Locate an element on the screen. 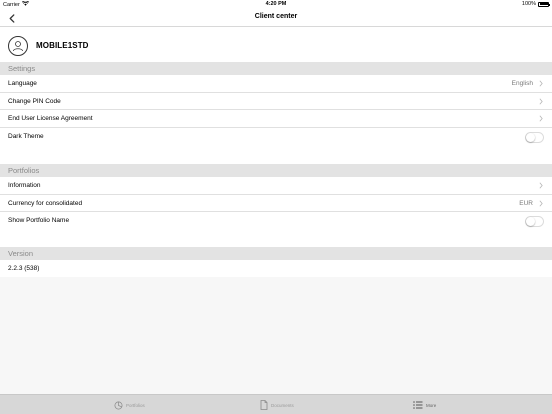  avatar is located at coordinates (18, 45).